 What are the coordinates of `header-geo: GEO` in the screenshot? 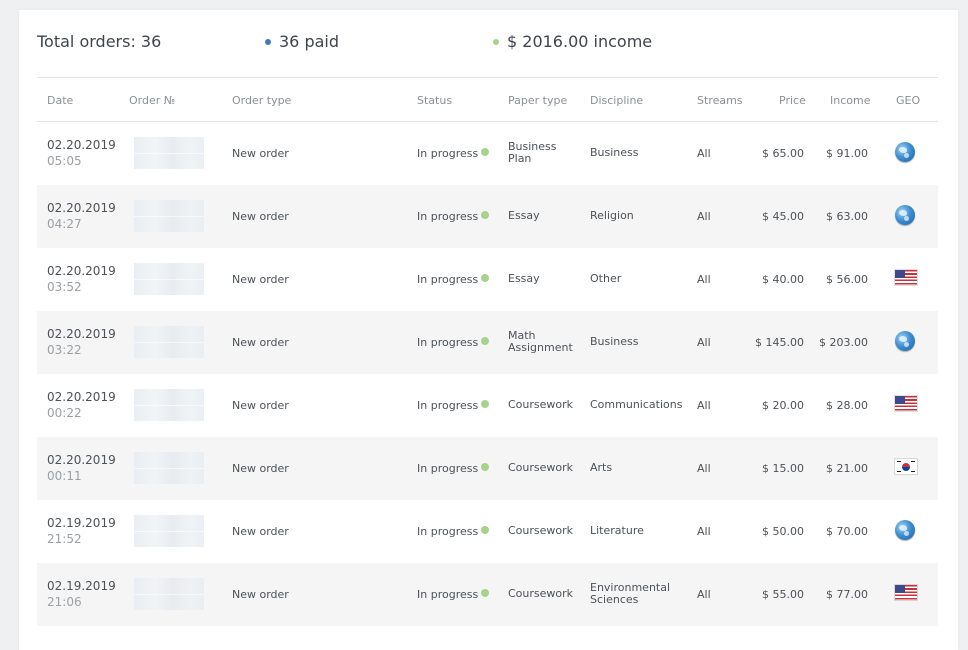 It's located at (908, 100).